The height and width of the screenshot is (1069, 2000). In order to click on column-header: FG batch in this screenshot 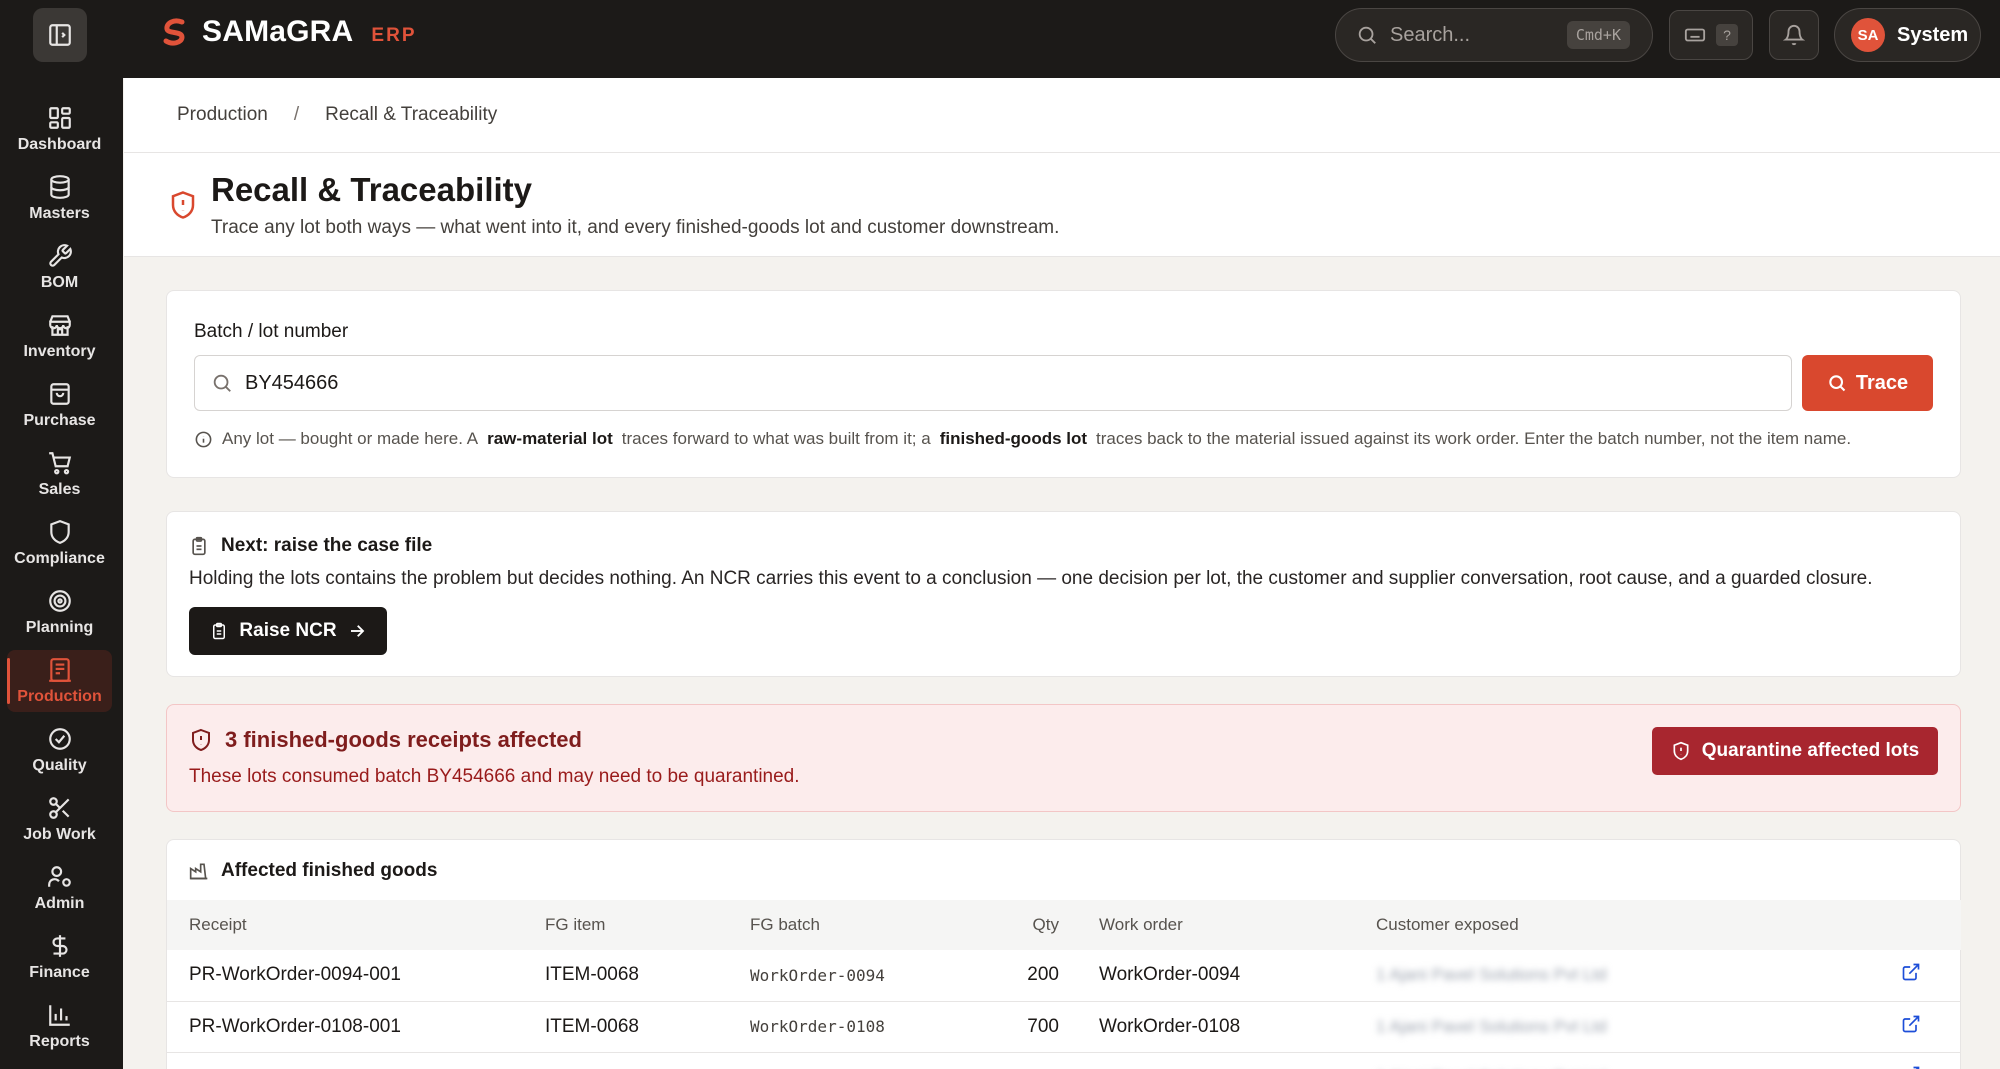, I will do `click(785, 924)`.